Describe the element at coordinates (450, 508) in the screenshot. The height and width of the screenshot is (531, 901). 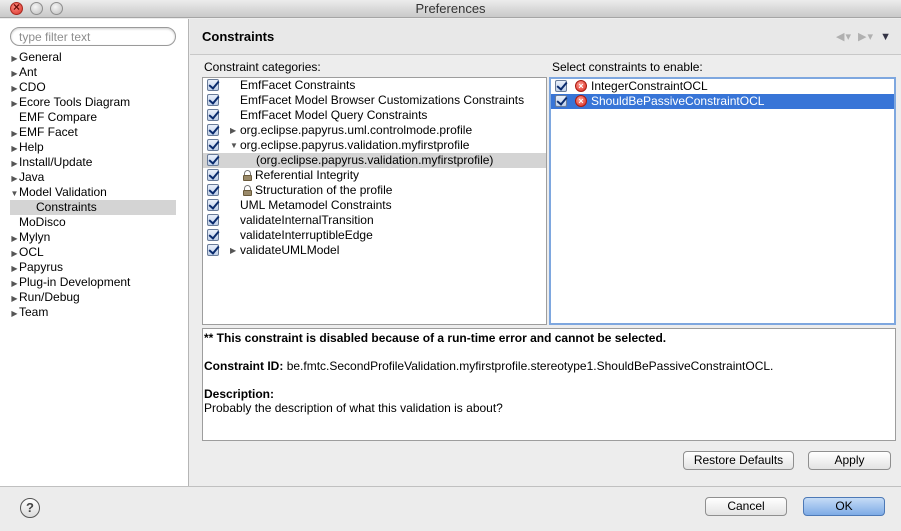
I see `dialog-footer: ? Cancel OK` at that location.